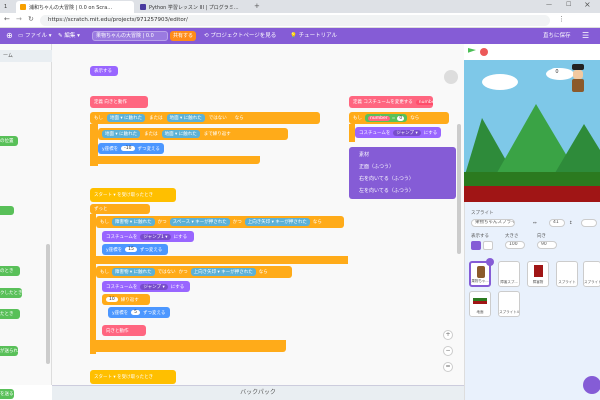 The width and height of the screenshot is (600, 400). What do you see at coordinates (139, 312) in the screenshot?
I see `change-y-block: y座標を 5 ずつ変える` at bounding box center [139, 312].